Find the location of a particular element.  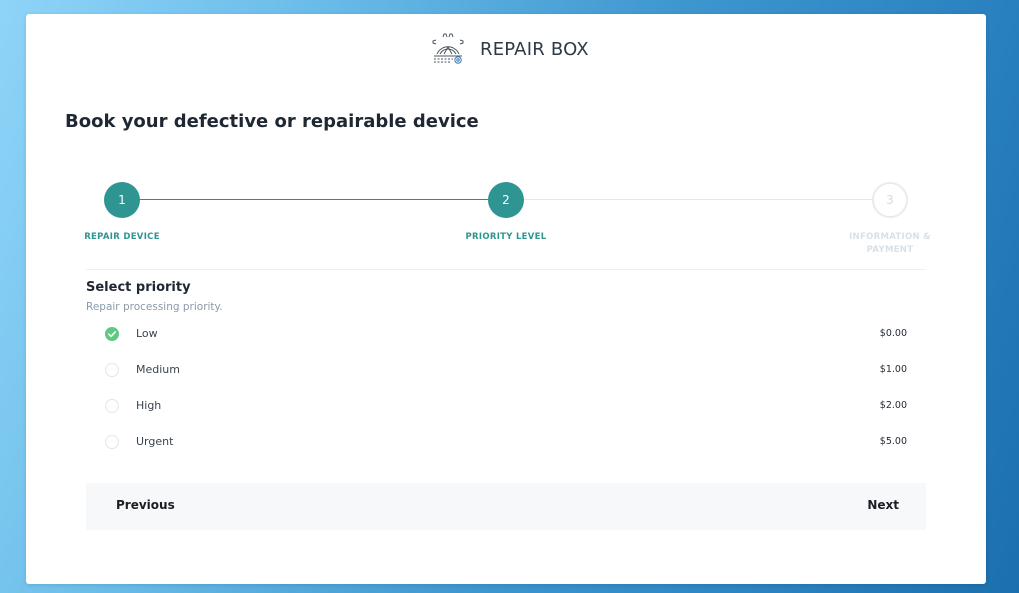

priority-option-high: High $2.00 is located at coordinates (506, 406).